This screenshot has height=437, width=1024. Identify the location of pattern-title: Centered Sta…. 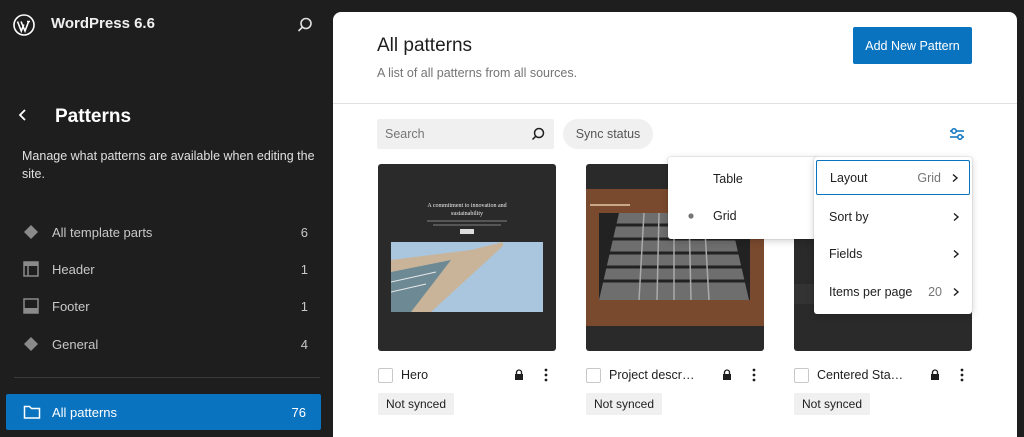
(873, 375).